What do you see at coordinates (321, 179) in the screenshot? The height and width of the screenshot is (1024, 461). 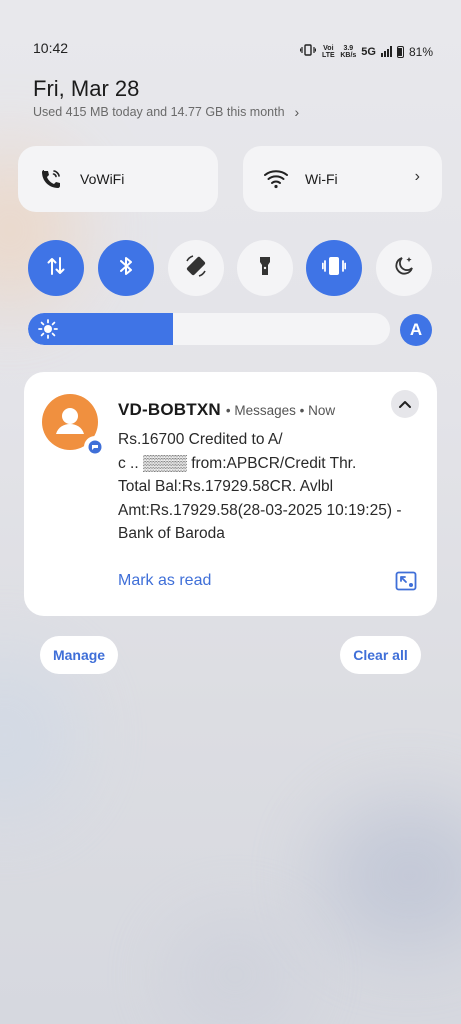 I see `wifi-label: Wi-Fi` at bounding box center [321, 179].